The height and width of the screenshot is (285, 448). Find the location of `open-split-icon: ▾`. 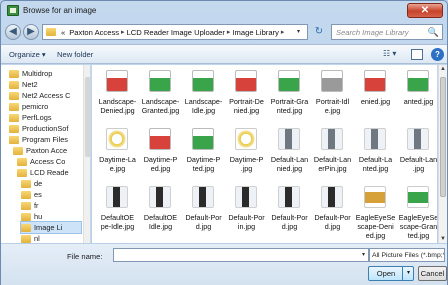

open-split-icon: ▾ is located at coordinates (408, 273).